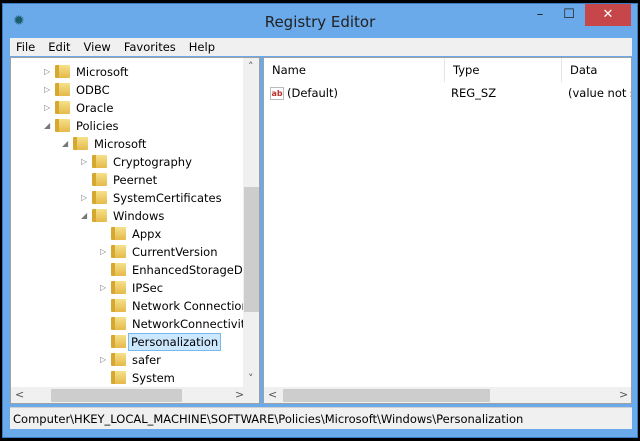  What do you see at coordinates (503, 70) in the screenshot?
I see `column-header-type: Type` at bounding box center [503, 70].